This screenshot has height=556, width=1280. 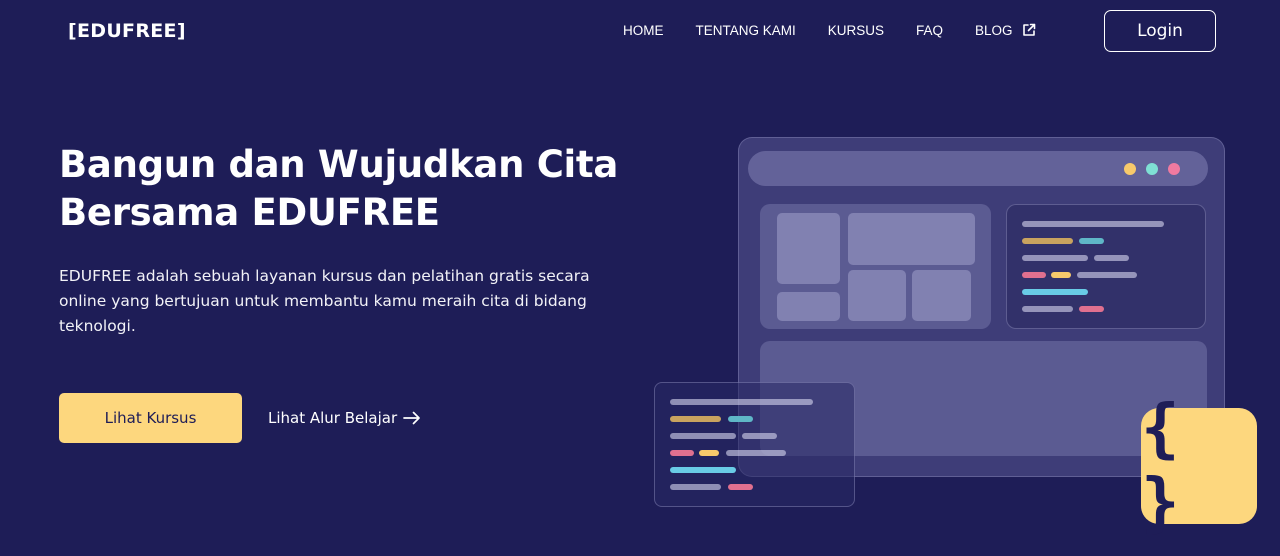 I want to click on nav-link-home: HOME, so click(x=643, y=30).